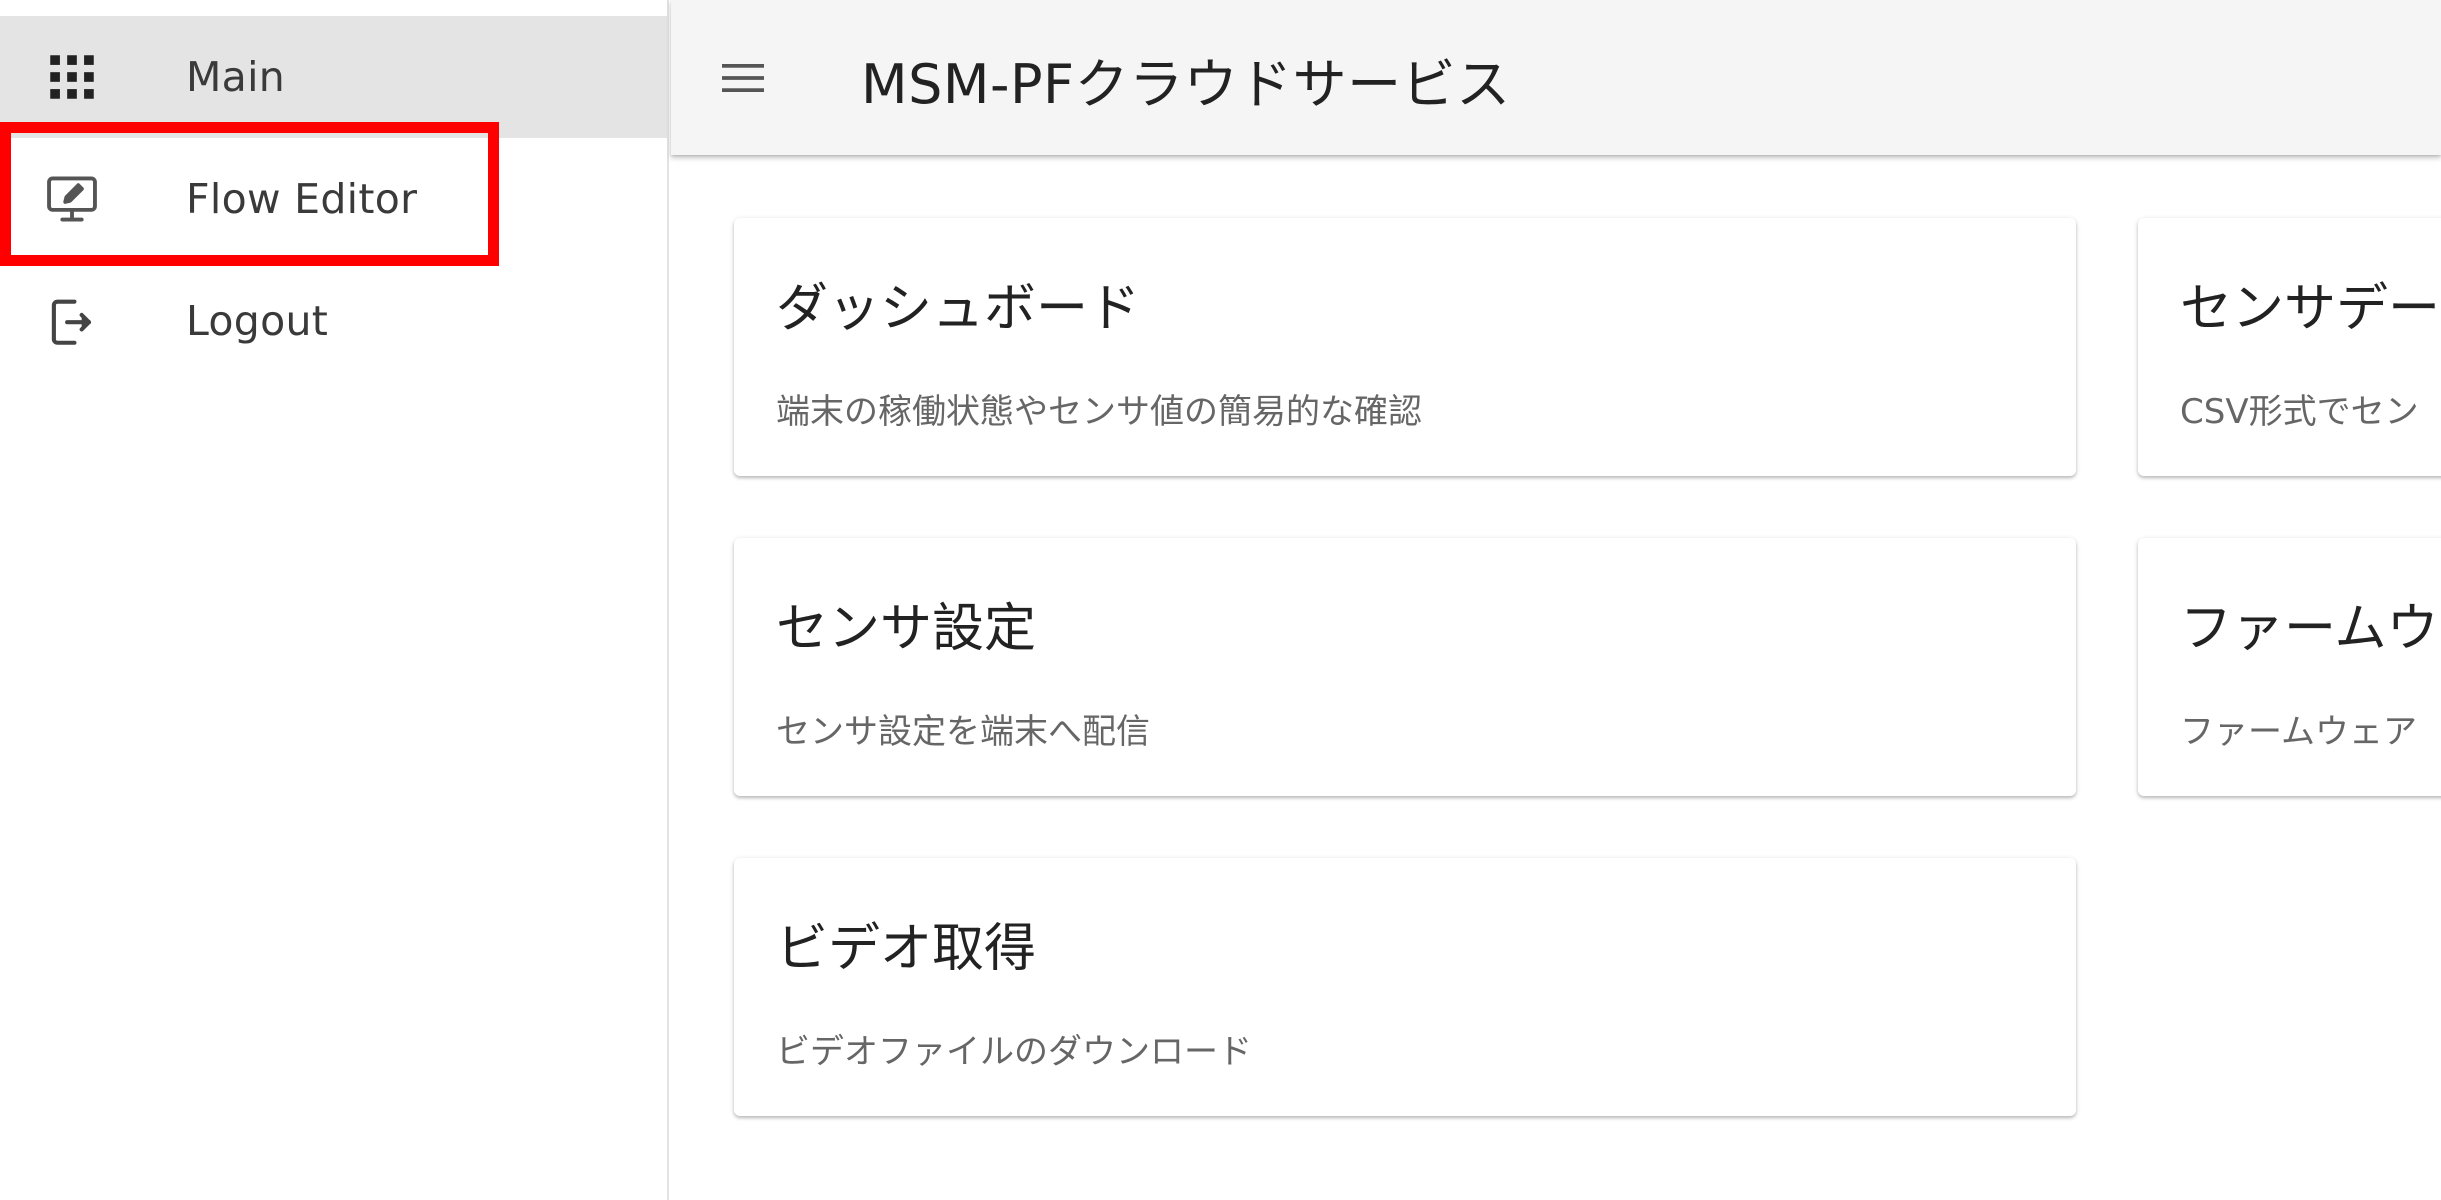 This screenshot has width=2441, height=1200. What do you see at coordinates (2310, 309) in the screenshot?
I see `card-title: センサデー` at bounding box center [2310, 309].